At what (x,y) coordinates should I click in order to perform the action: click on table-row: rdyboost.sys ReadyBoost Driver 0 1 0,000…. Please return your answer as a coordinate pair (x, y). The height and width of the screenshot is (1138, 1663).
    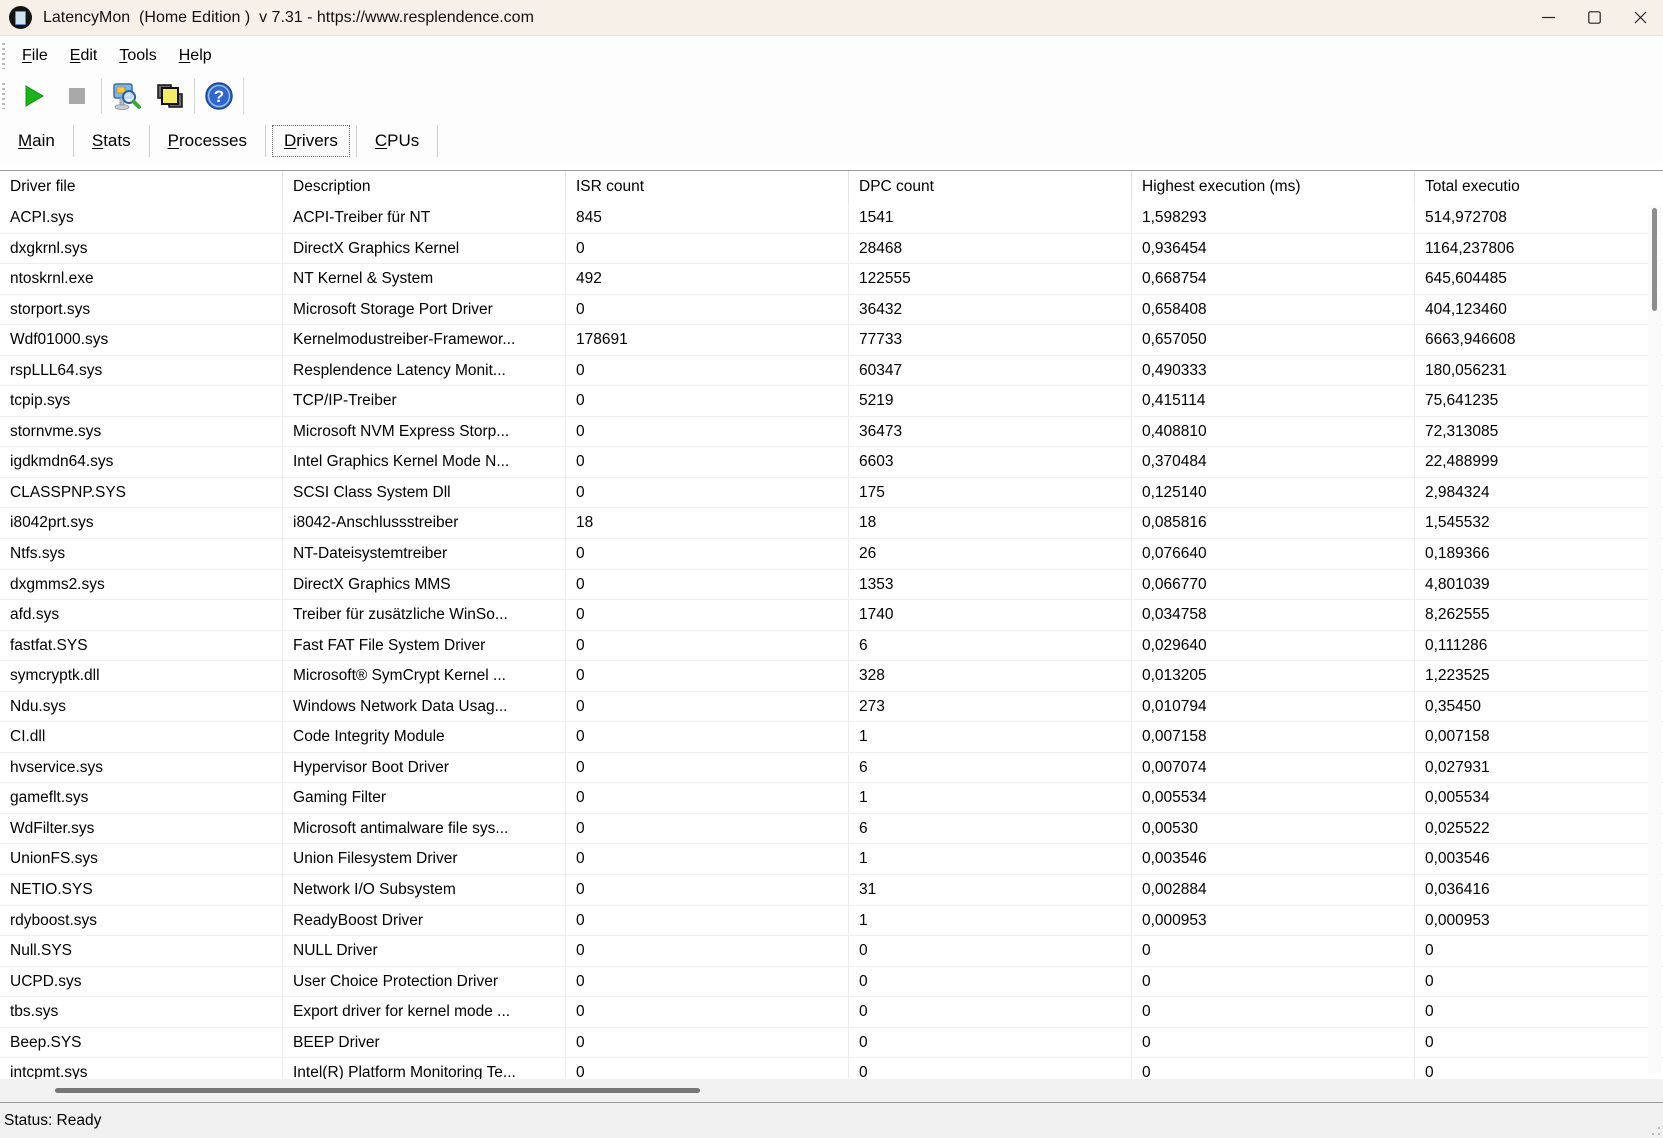
    Looking at the image, I should click on (831, 921).